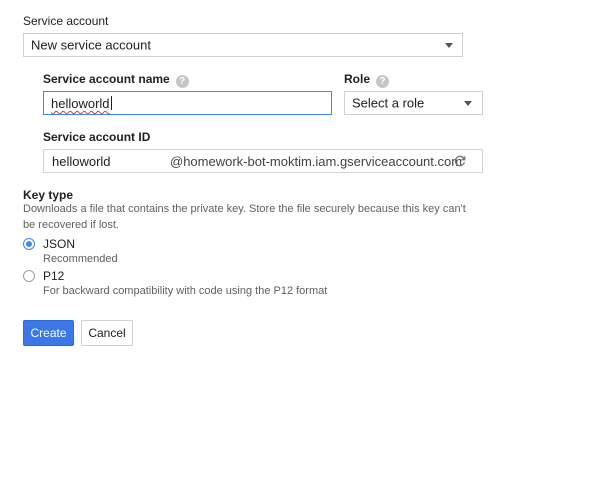  What do you see at coordinates (48, 333) in the screenshot?
I see `create-button: Create` at bounding box center [48, 333].